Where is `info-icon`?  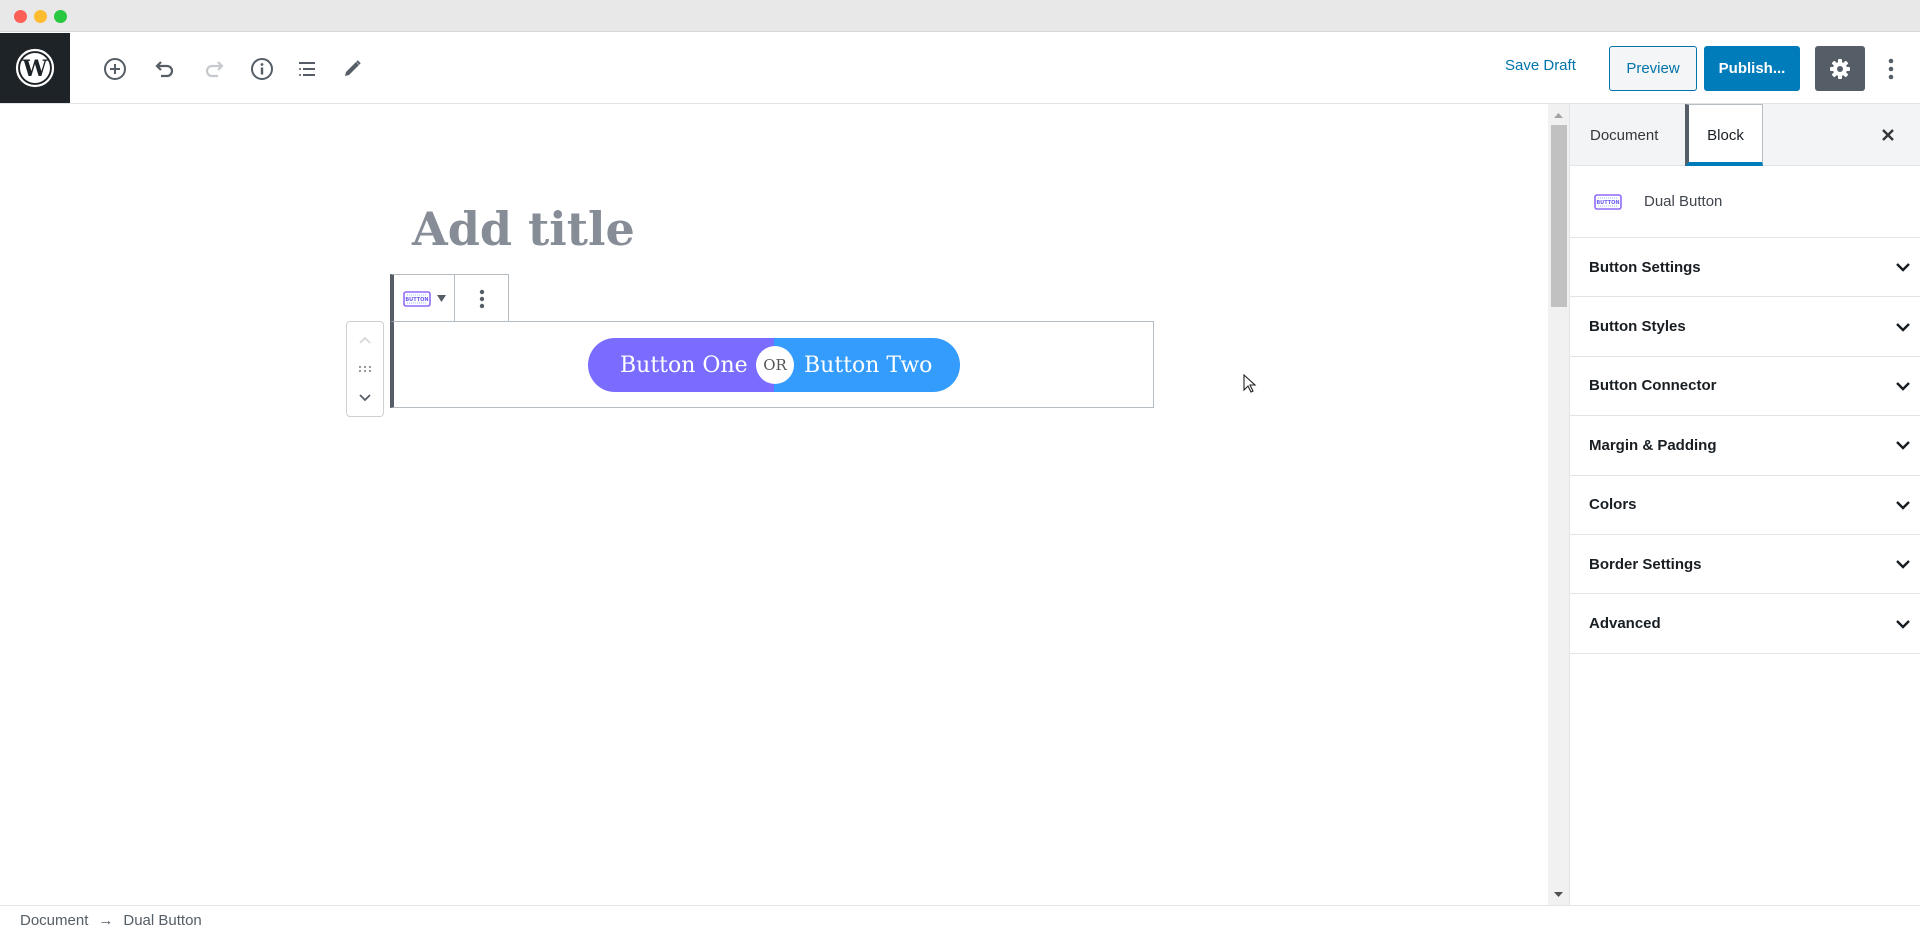
info-icon is located at coordinates (262, 69).